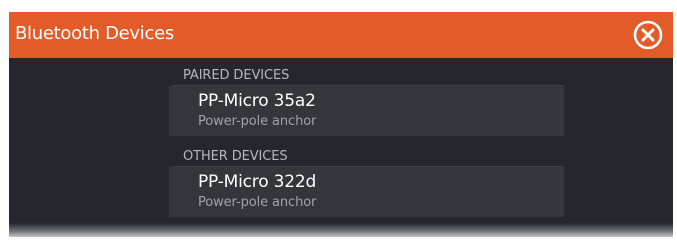 Image resolution: width=677 pixels, height=241 pixels. What do you see at coordinates (366, 111) in the screenshot?
I see `device-item-paired: PP-Micro 35a2 Power-pole anchor` at bounding box center [366, 111].